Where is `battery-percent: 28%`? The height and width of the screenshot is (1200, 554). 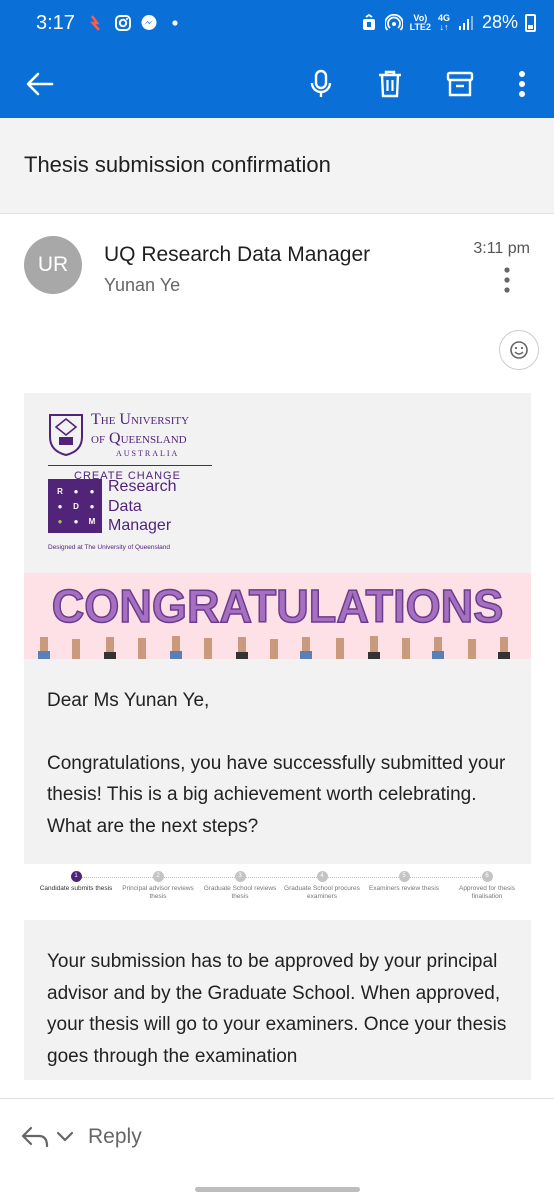
battery-percent: 28% is located at coordinates (499, 22).